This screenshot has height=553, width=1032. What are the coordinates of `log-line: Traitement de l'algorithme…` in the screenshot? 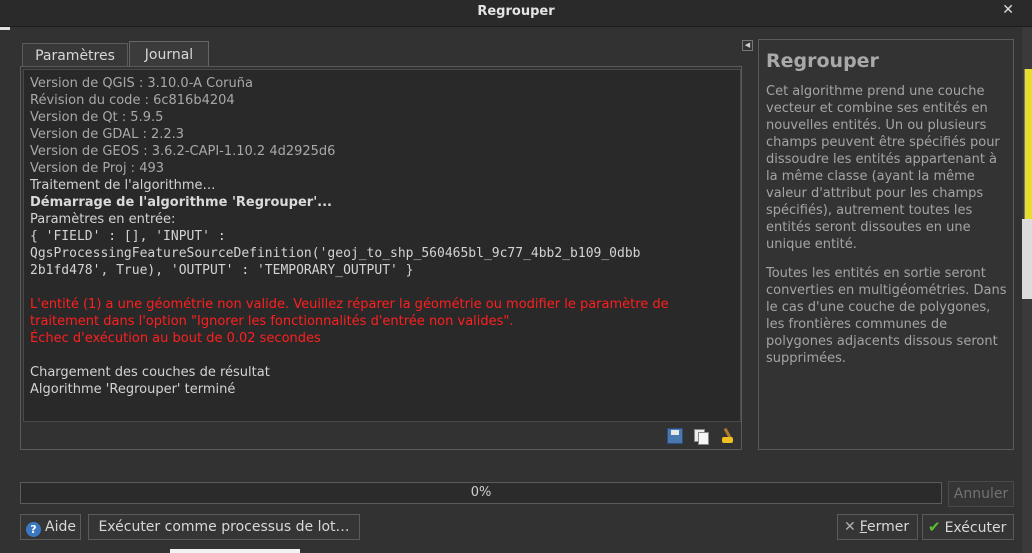 It's located at (123, 185).